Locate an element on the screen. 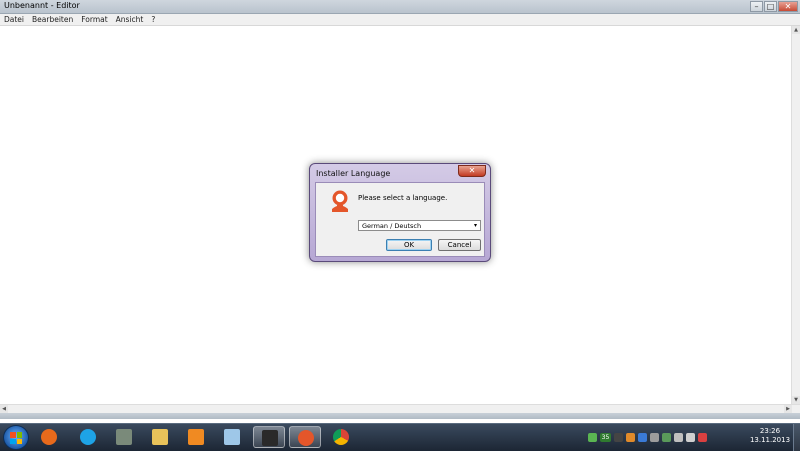 The image size is (800, 451). taskbar-terminal is located at coordinates (269, 437).